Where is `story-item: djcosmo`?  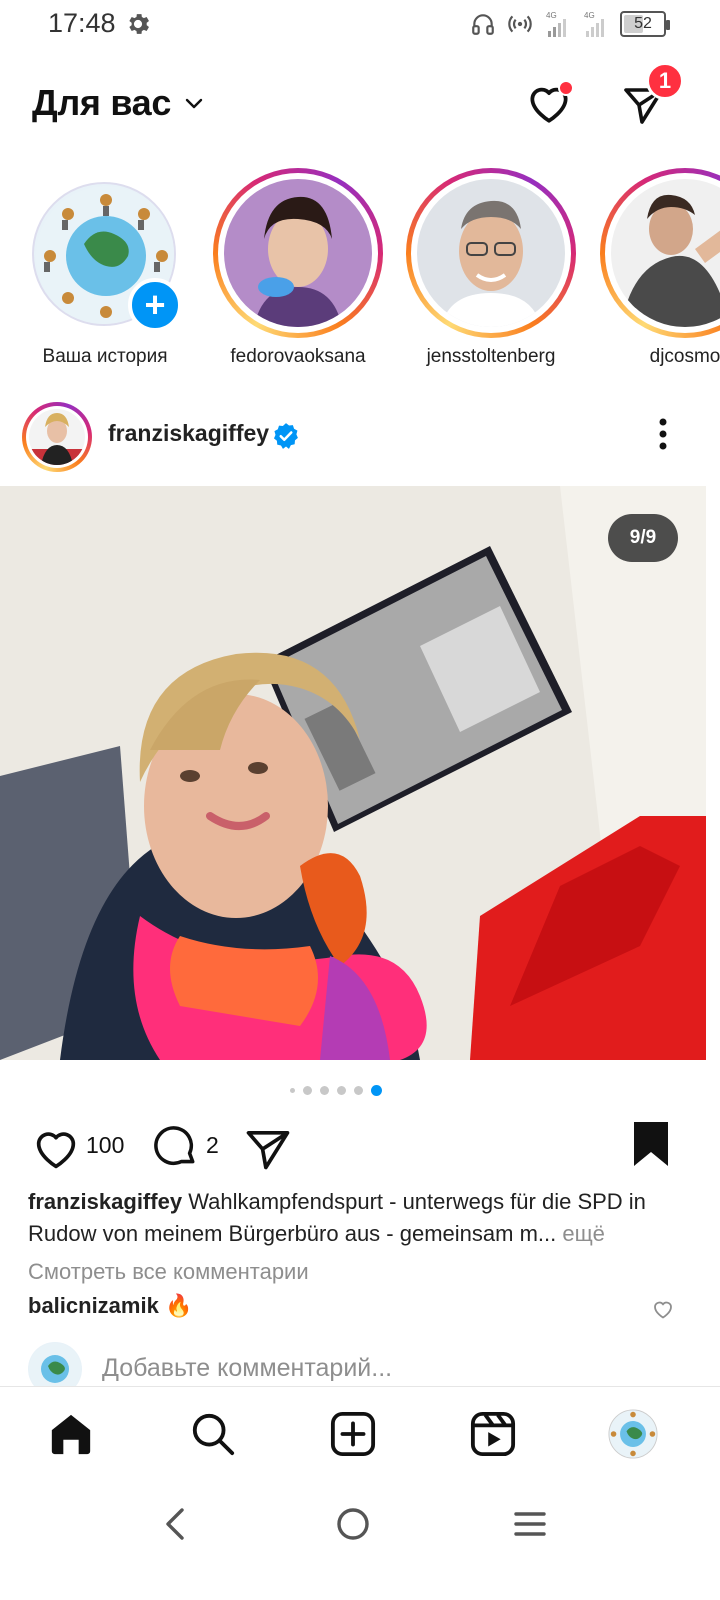 story-item: djcosmo is located at coordinates (655, 273).